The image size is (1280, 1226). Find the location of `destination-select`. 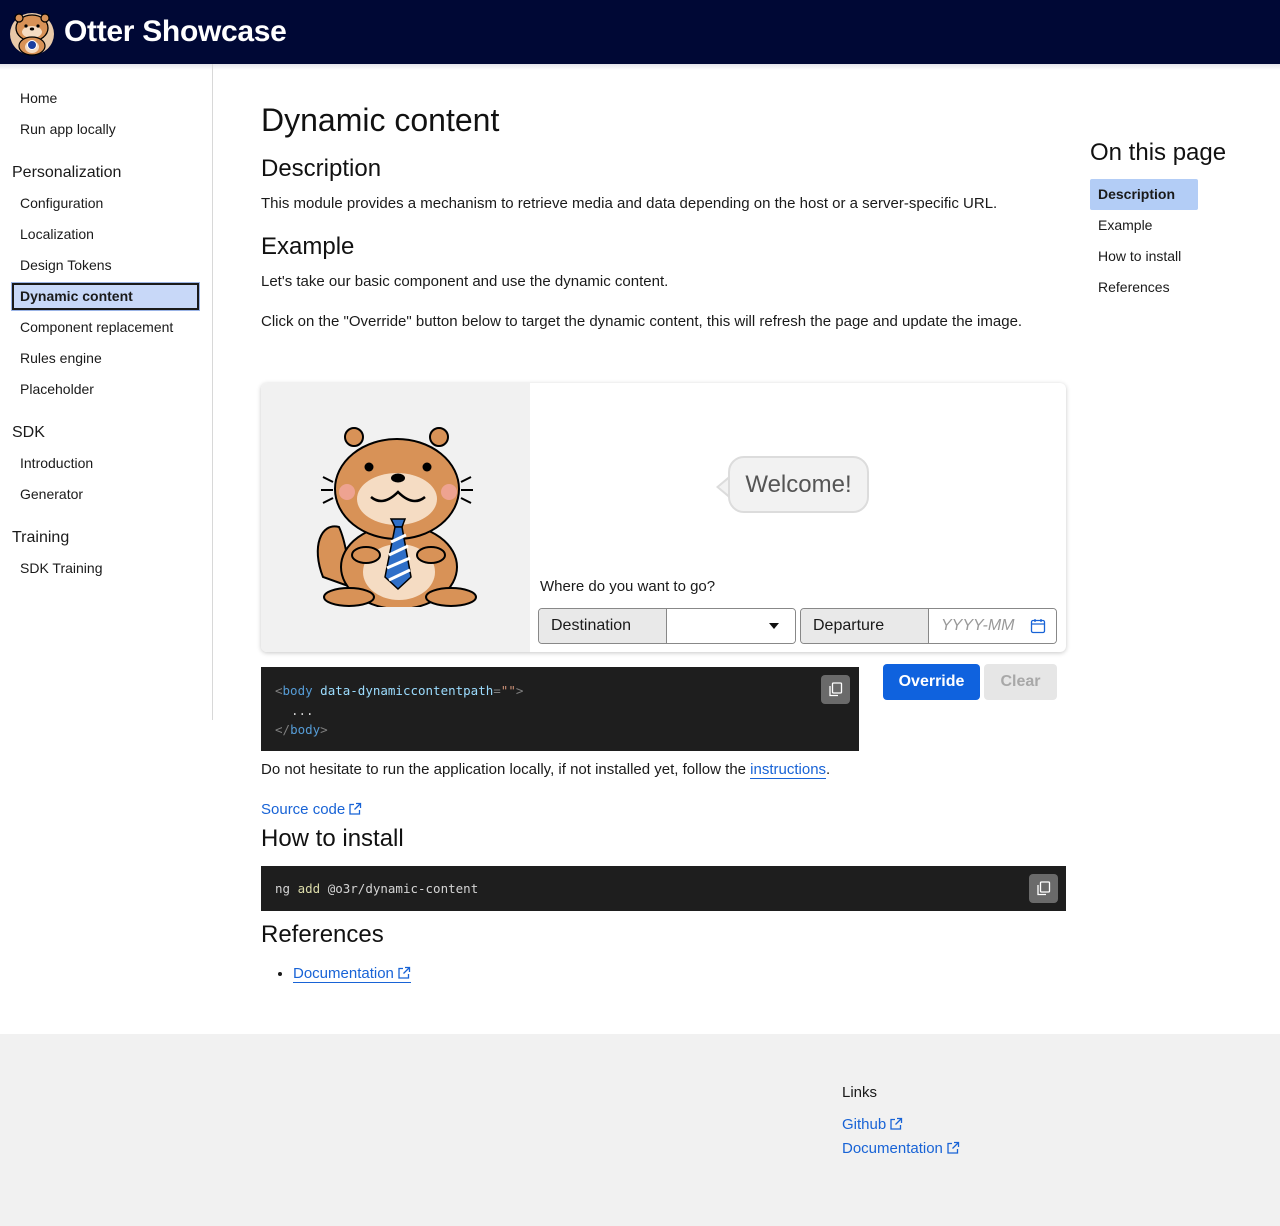

destination-select is located at coordinates (731, 626).